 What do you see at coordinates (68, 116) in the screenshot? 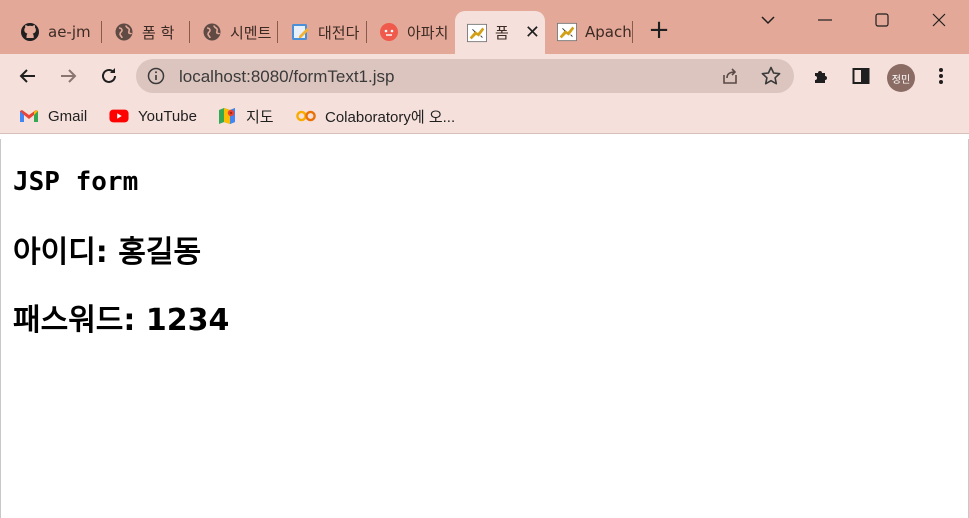
I see `bookmark-label: Gmail` at bounding box center [68, 116].